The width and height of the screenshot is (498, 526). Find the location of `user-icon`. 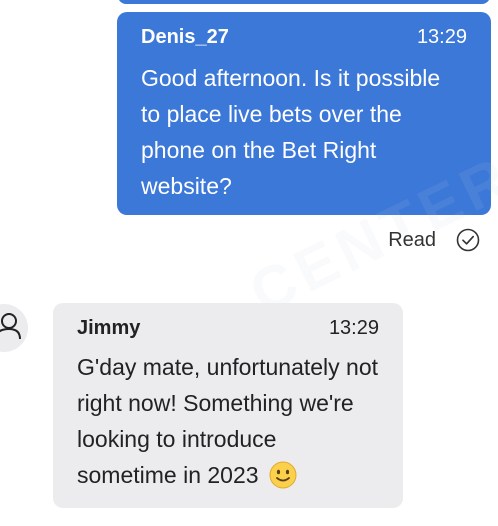

user-icon is located at coordinates (14, 328).